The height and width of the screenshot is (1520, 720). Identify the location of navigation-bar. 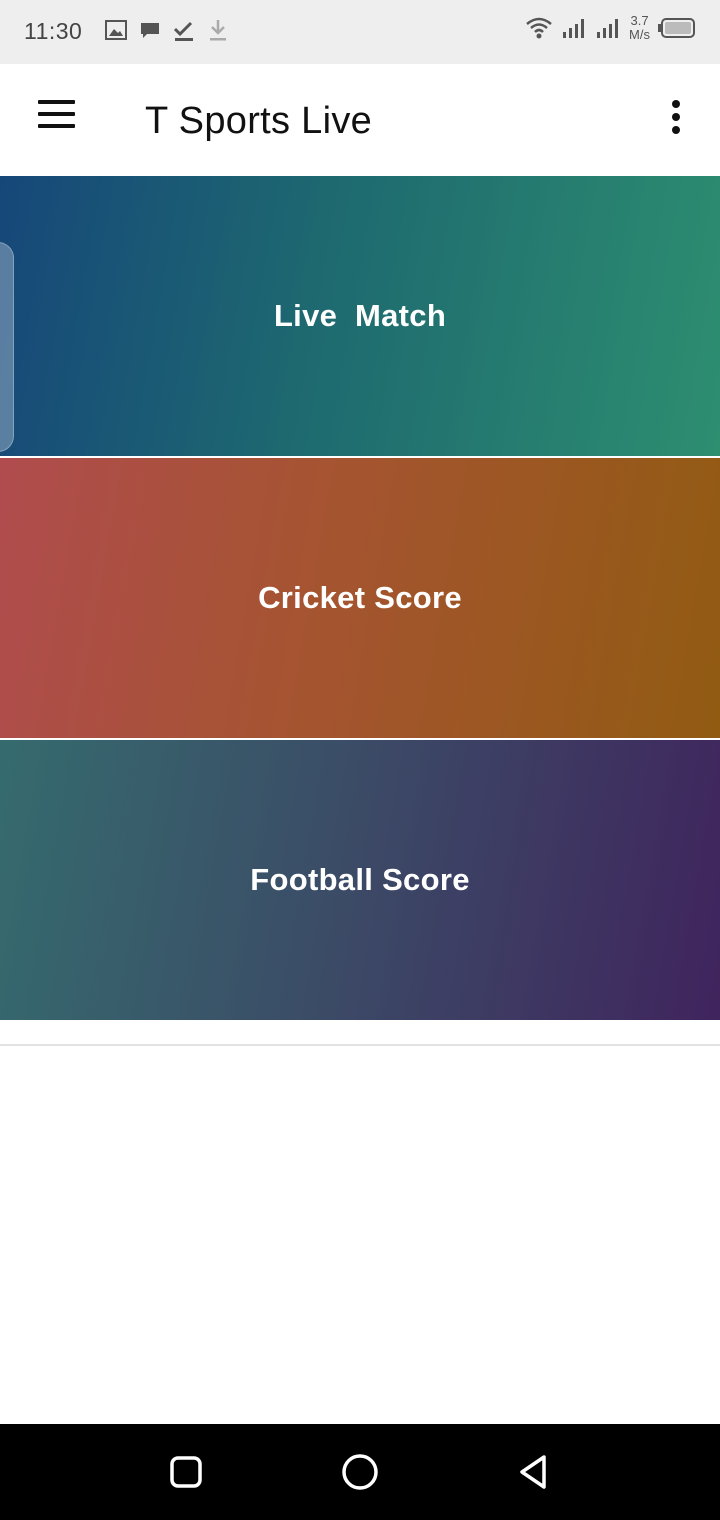
(360, 1472).